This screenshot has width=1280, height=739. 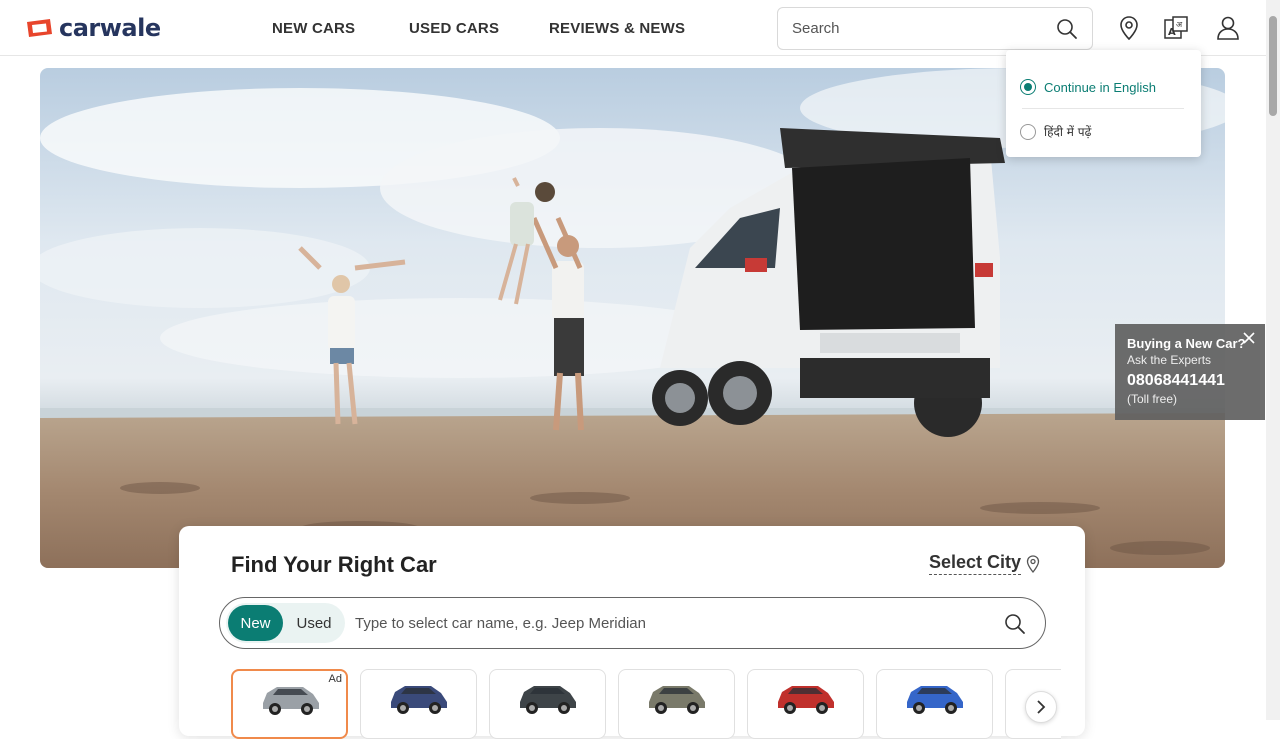 I want to click on car-search-bar: New Used, so click(x=632, y=623).